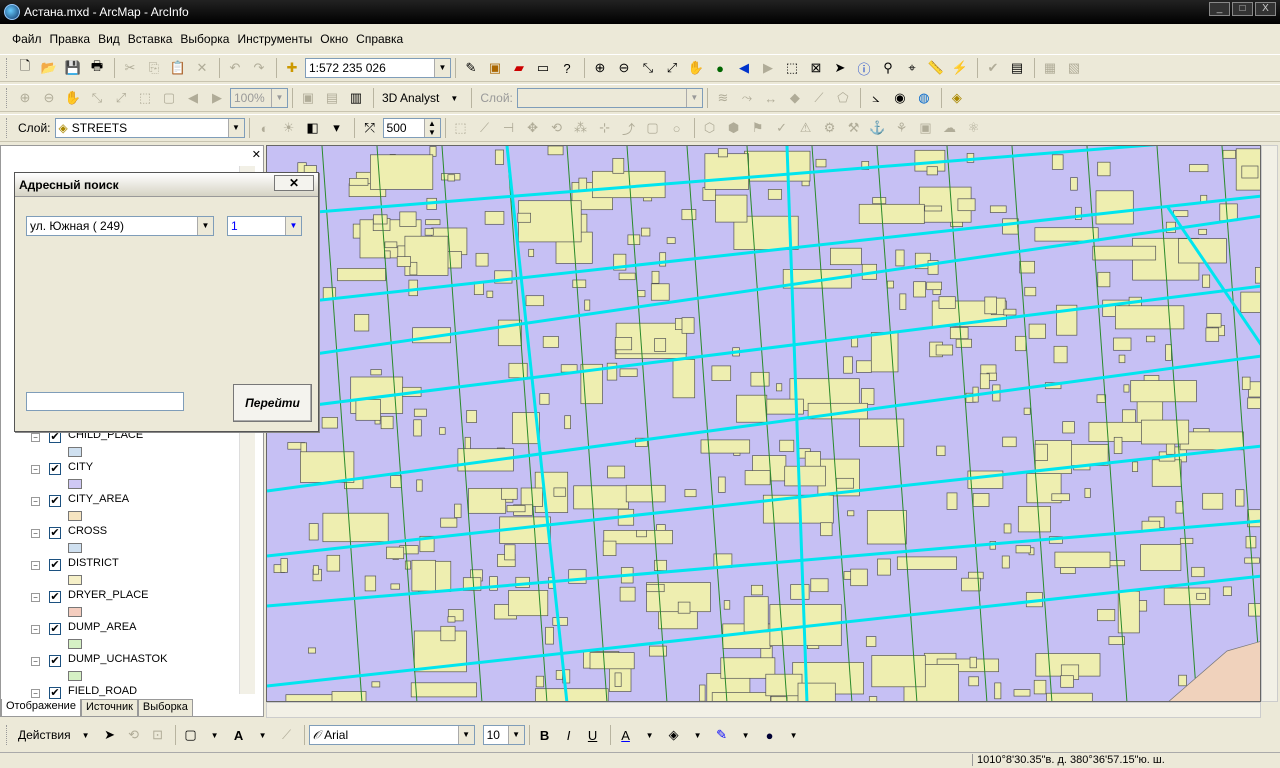 The image size is (1280, 768). I want to click on zoom-in-icon: ⊕, so click(600, 68).